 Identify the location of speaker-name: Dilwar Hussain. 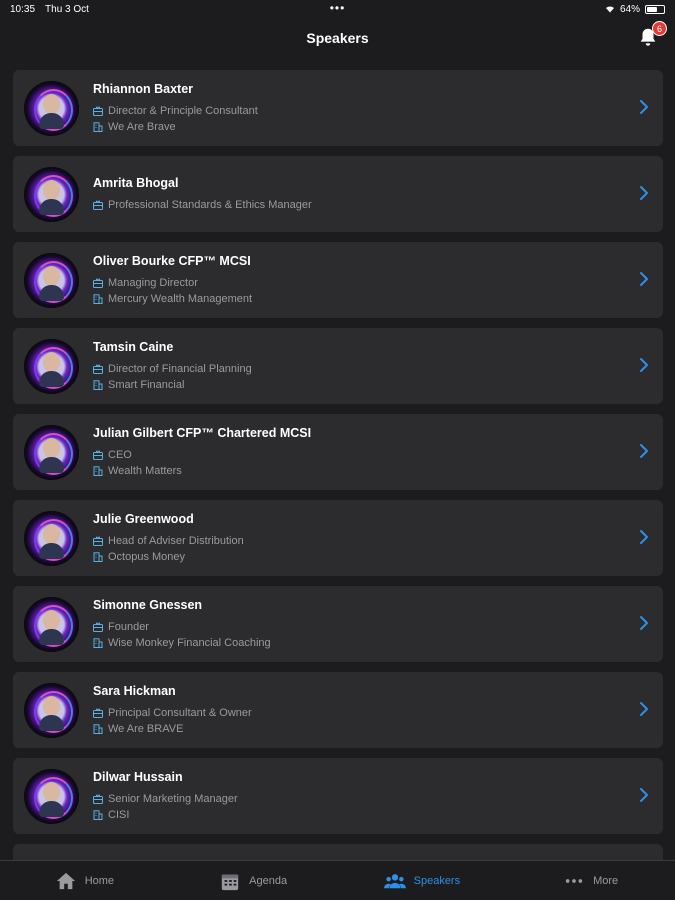
(138, 777).